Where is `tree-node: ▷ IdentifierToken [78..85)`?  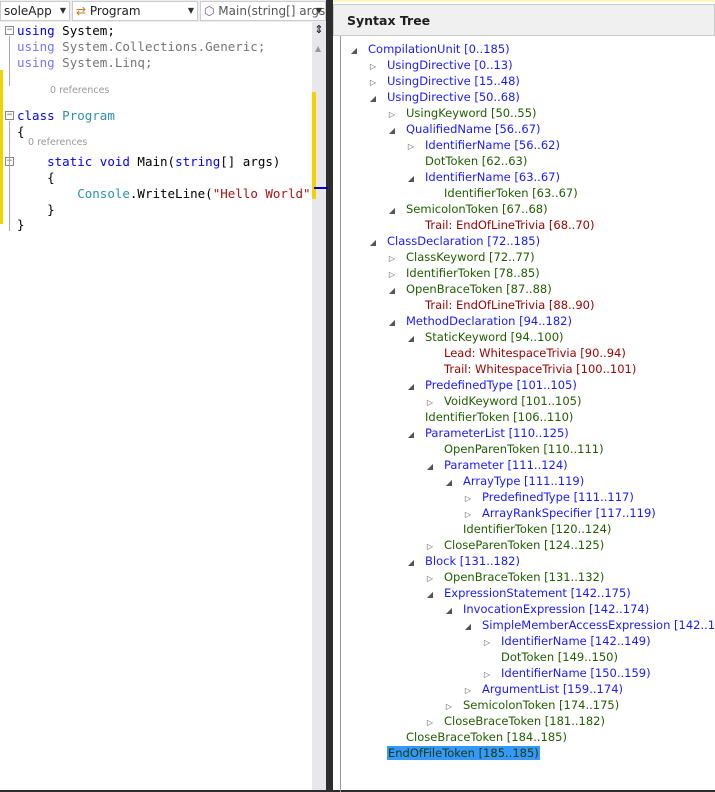 tree-node: ▷ IdentifierToken [78..85) is located at coordinates (463, 273).